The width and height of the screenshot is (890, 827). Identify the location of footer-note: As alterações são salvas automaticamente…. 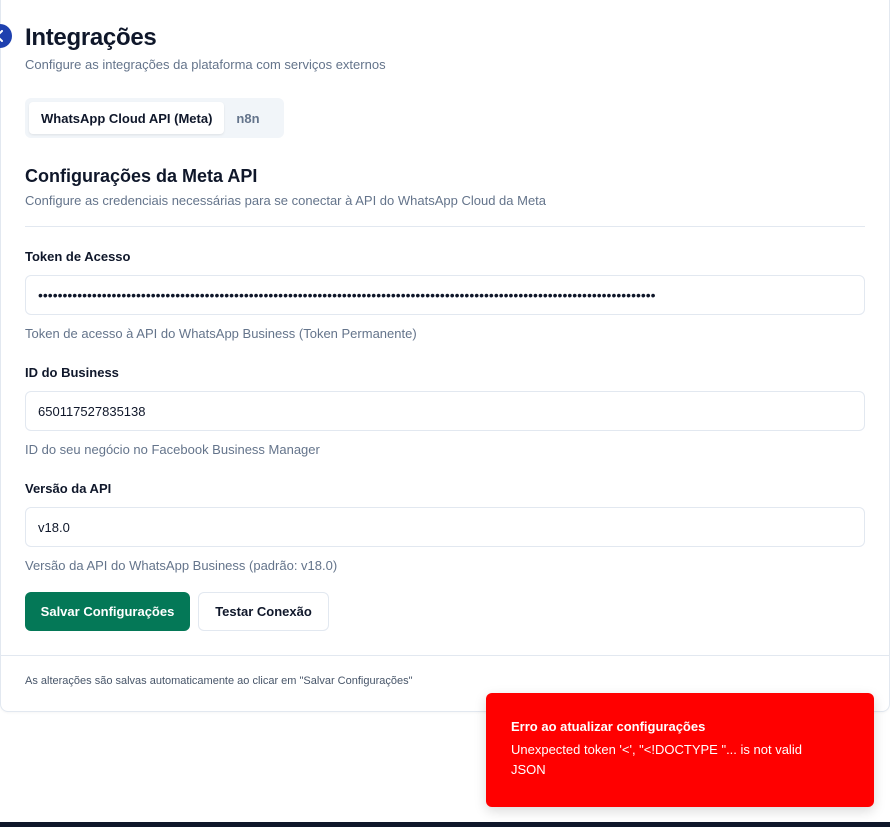
(219, 681).